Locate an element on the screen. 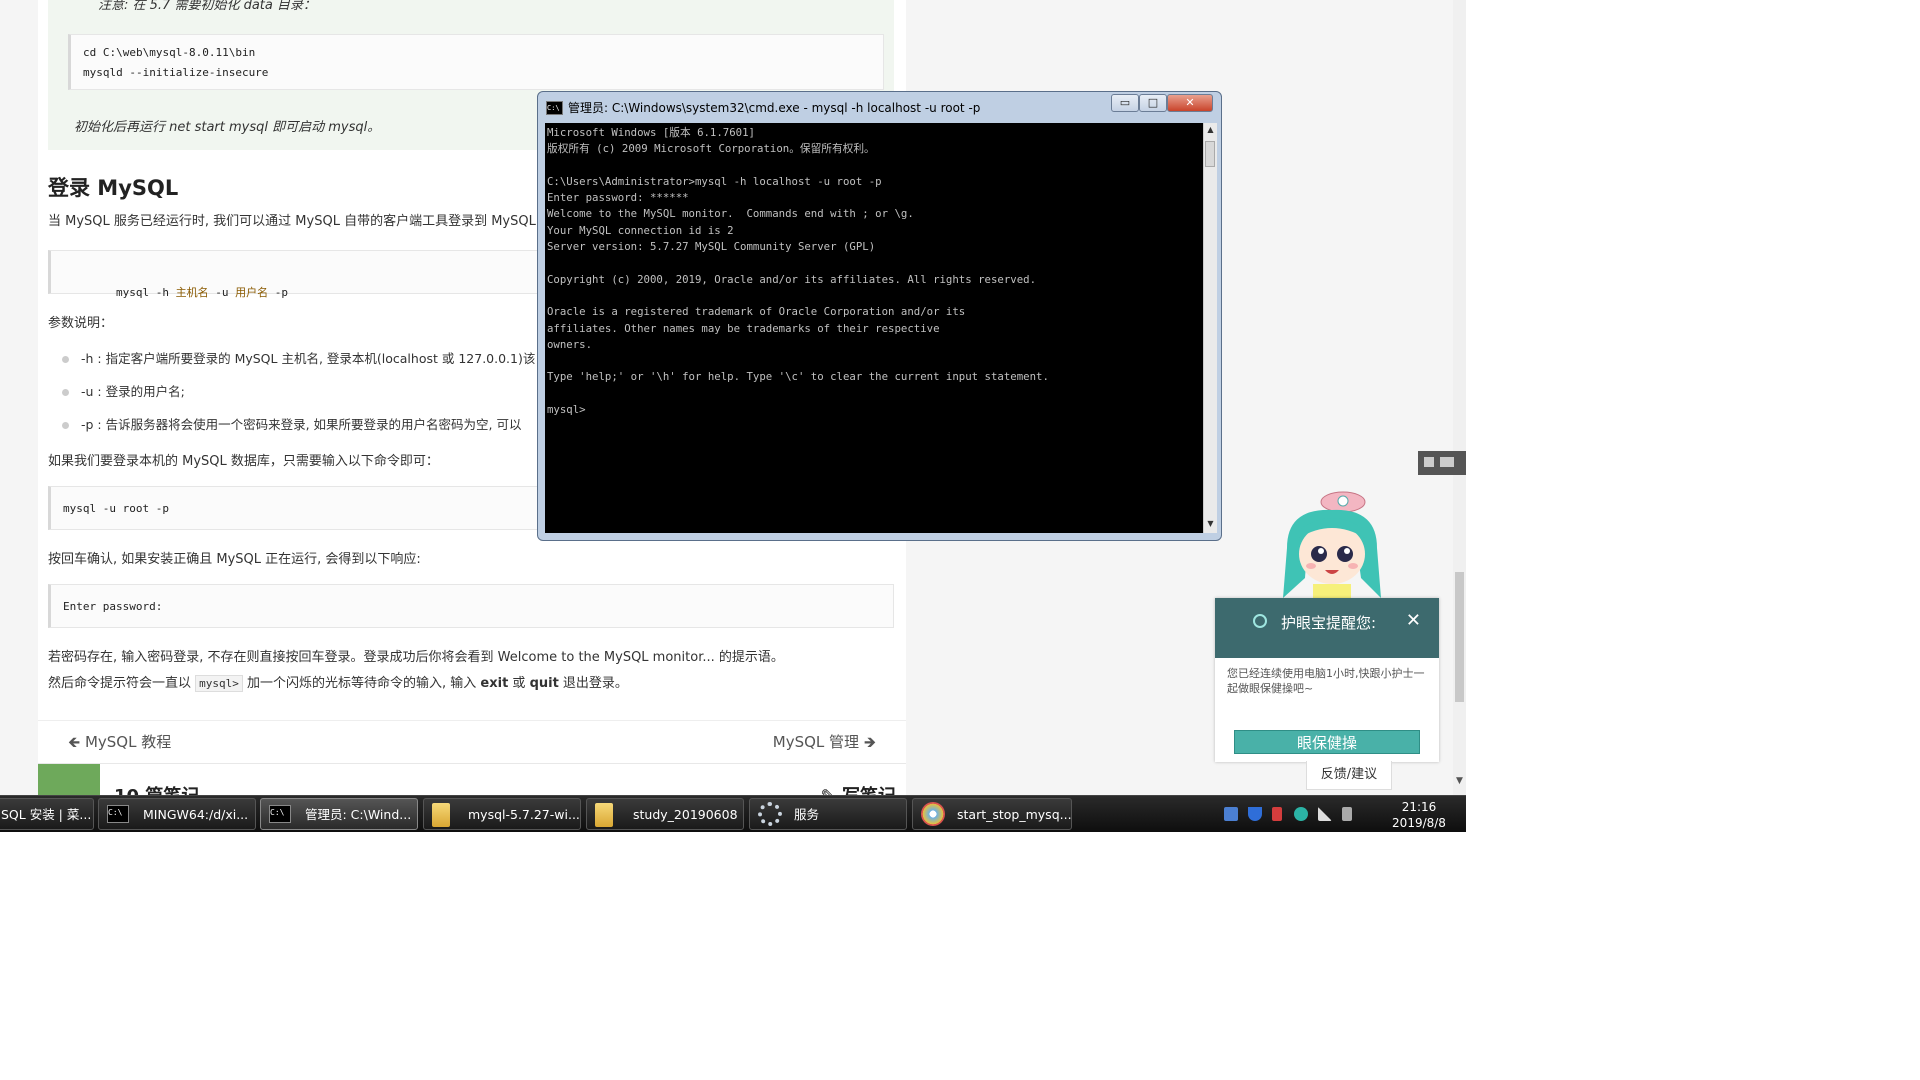  notes-icon is located at coordinates (69, 780).